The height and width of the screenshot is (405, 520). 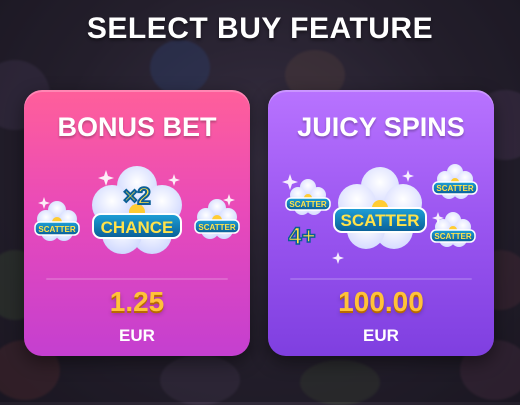 I want to click on card-title: JUICY SPINS, so click(x=381, y=127).